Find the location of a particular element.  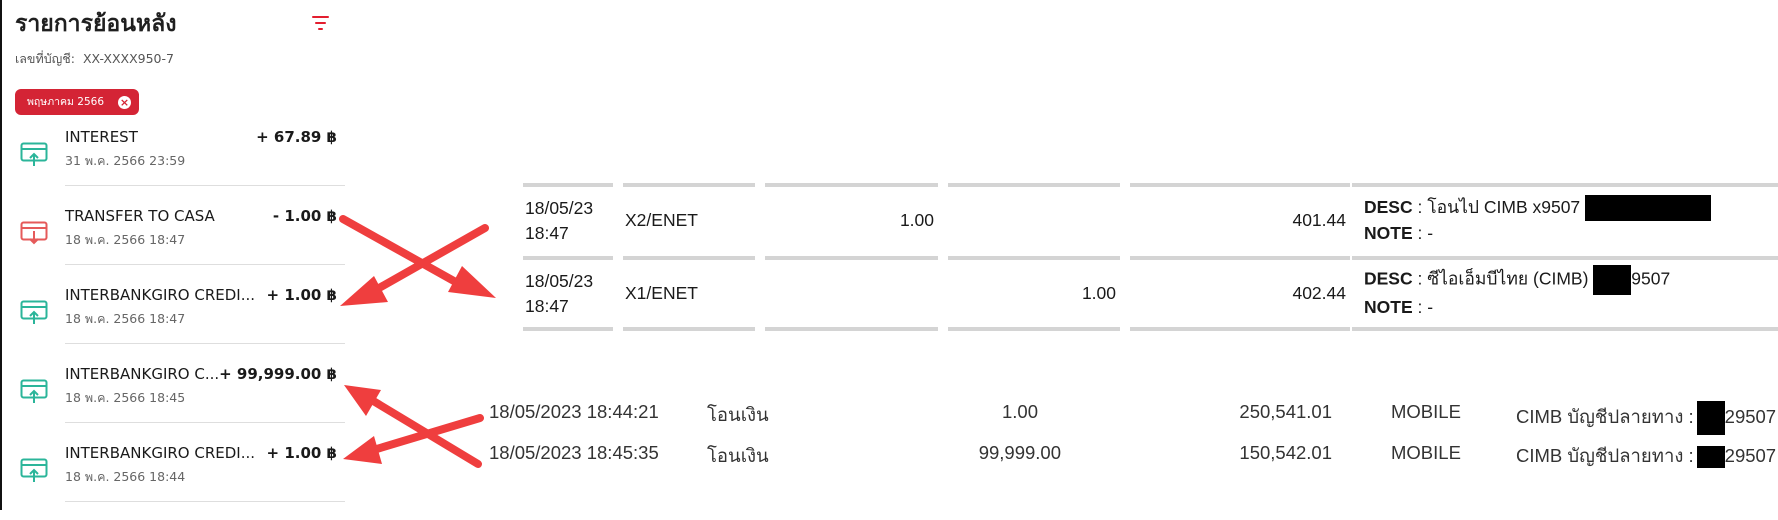

account-label: เลขที่บัญชี: is located at coordinates (45, 58).